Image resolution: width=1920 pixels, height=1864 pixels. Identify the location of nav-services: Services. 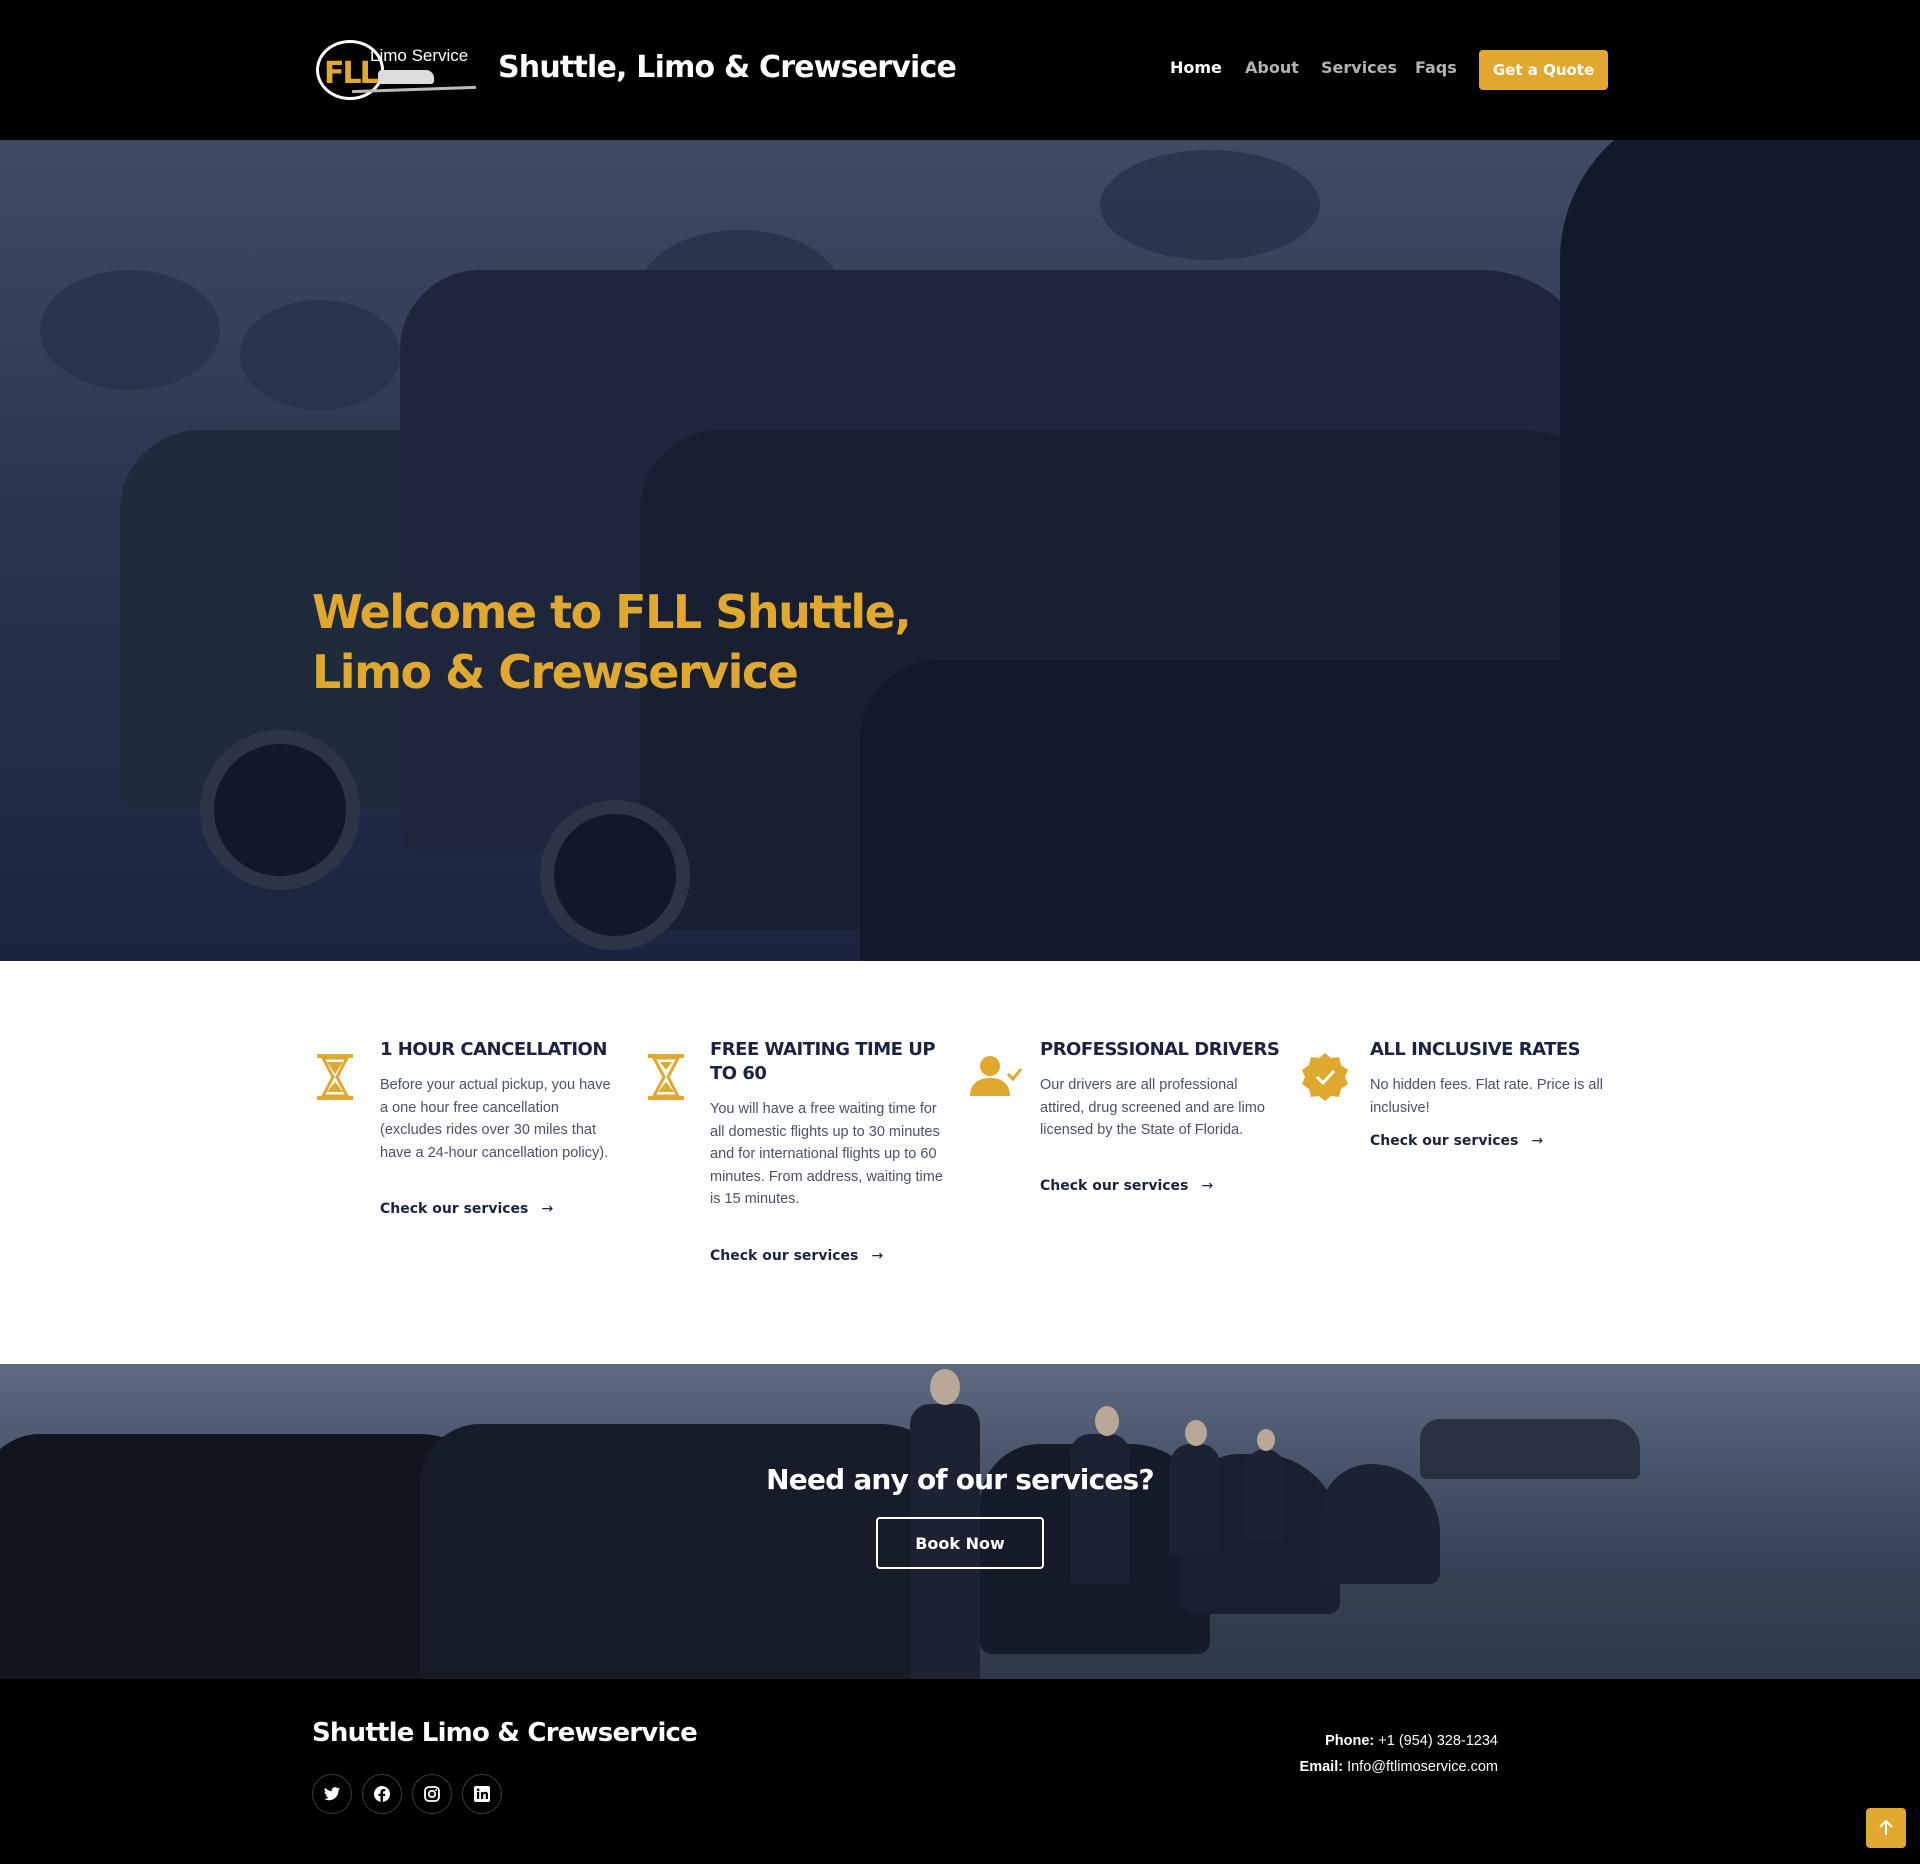
(1359, 67).